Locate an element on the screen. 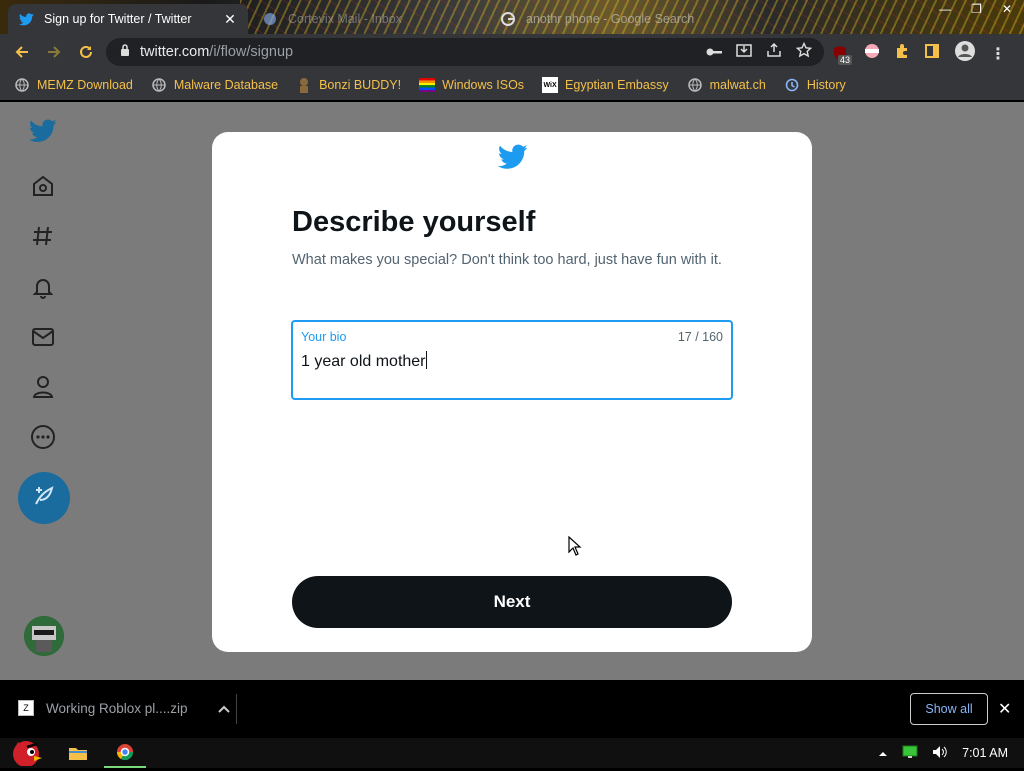 The height and width of the screenshot is (771, 1024). modal-heading: Describe yourself is located at coordinates (414, 222).